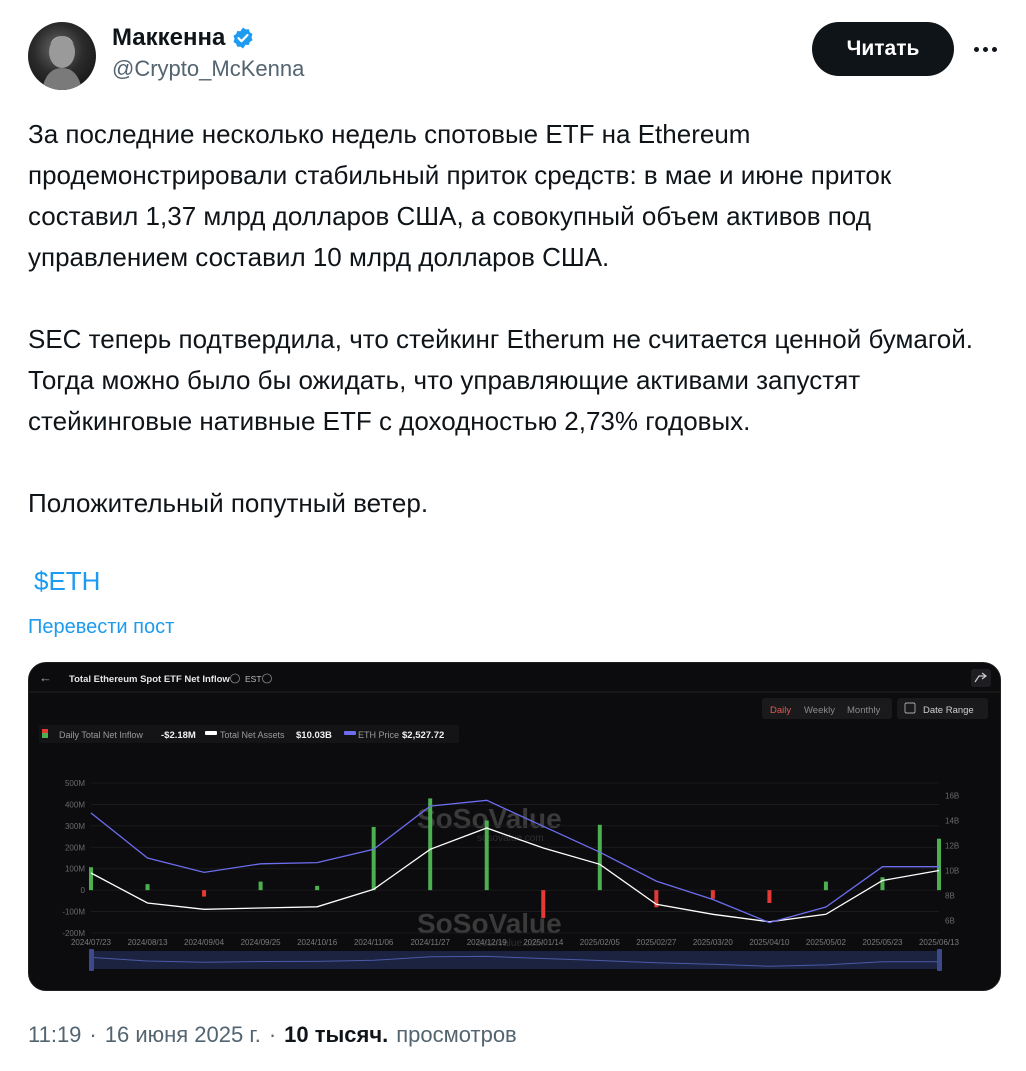 The height and width of the screenshot is (1071, 1026). I want to click on follow-button: Читать, so click(883, 49).